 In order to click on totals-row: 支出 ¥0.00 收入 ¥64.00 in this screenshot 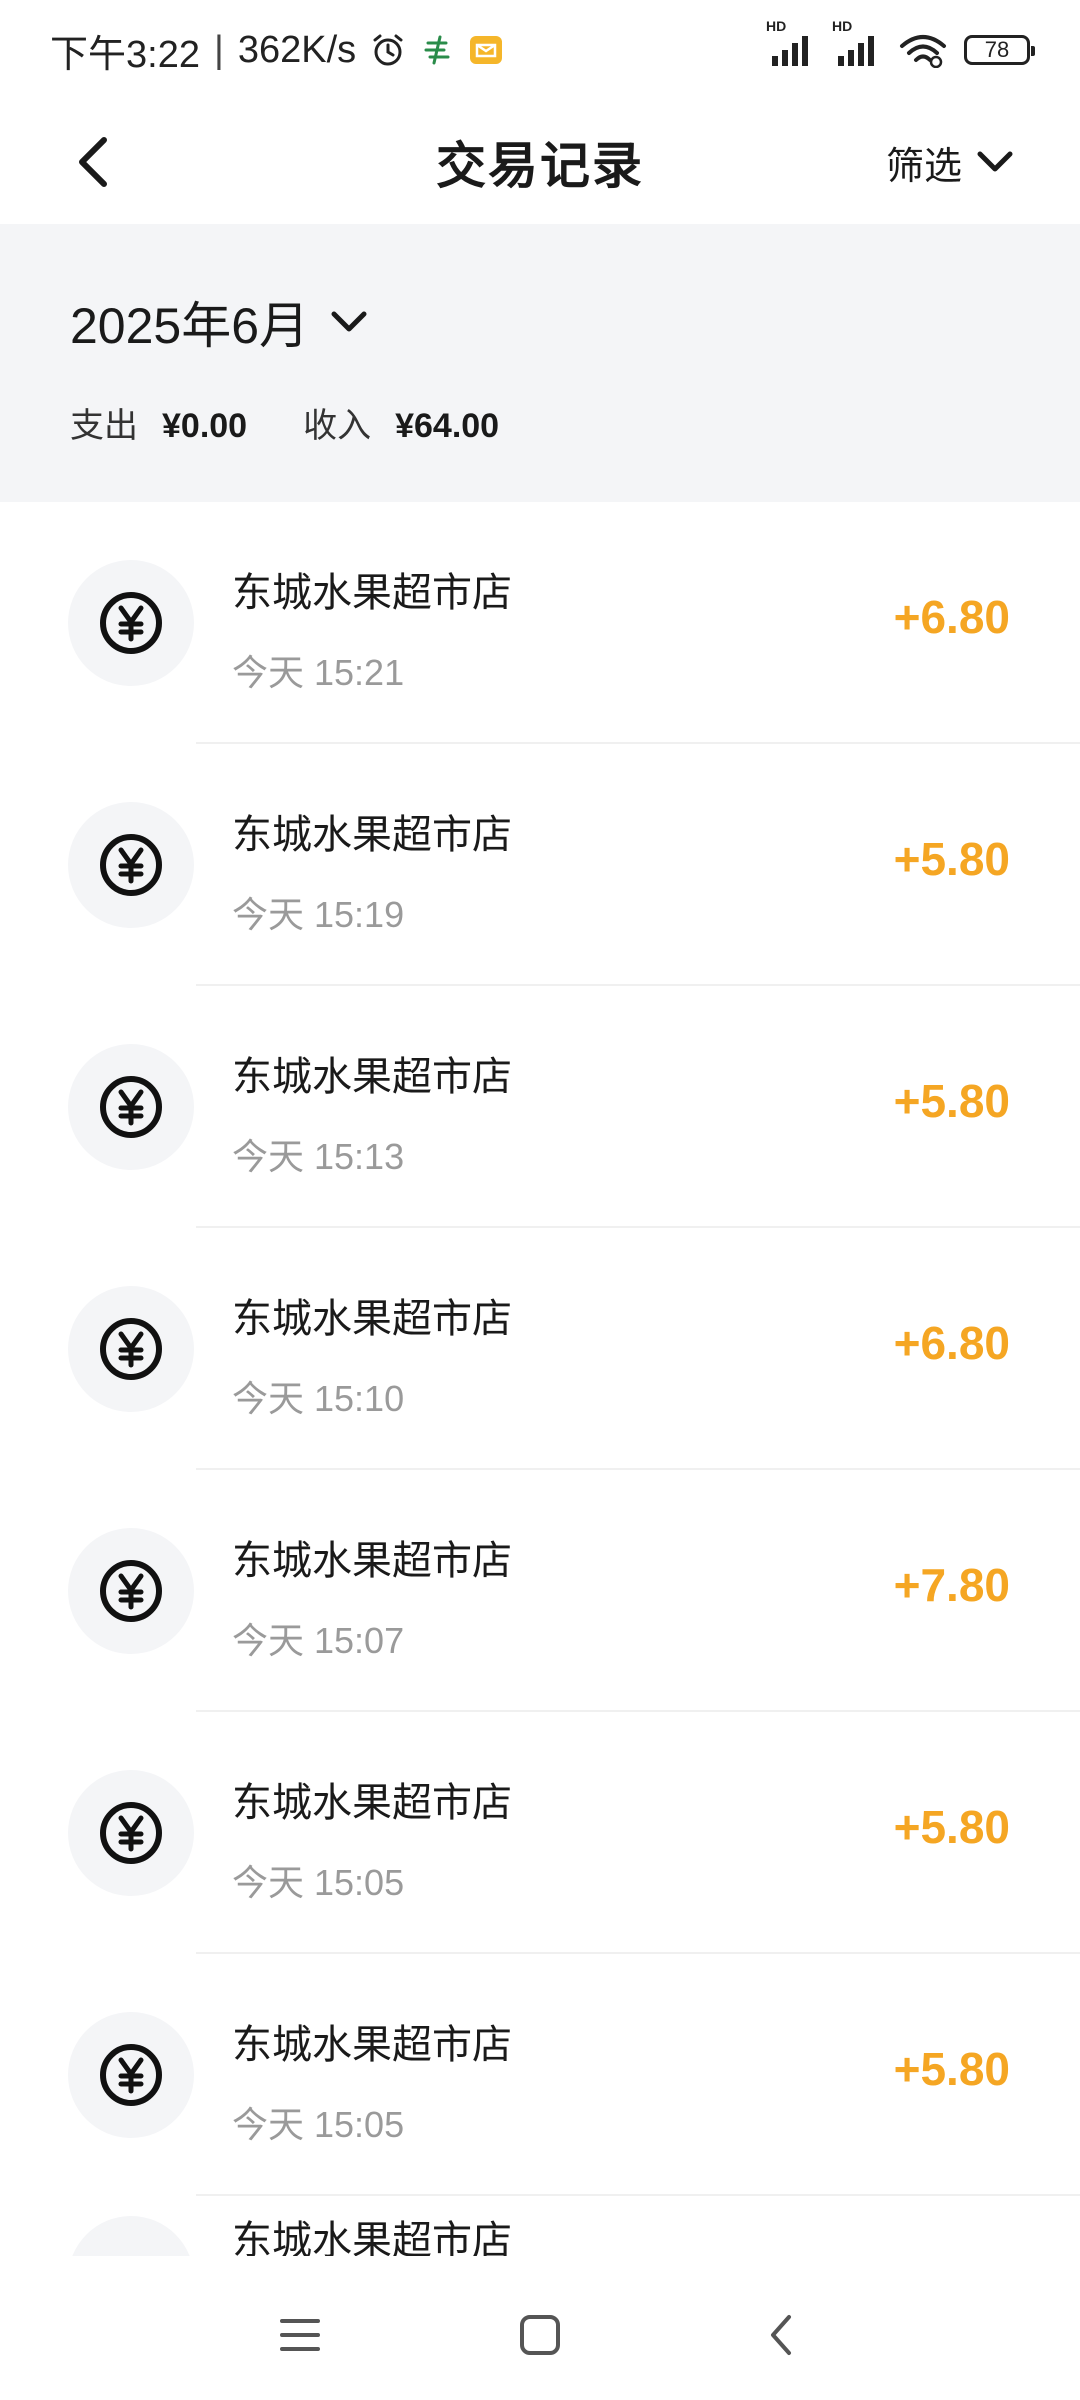, I will do `click(575, 422)`.